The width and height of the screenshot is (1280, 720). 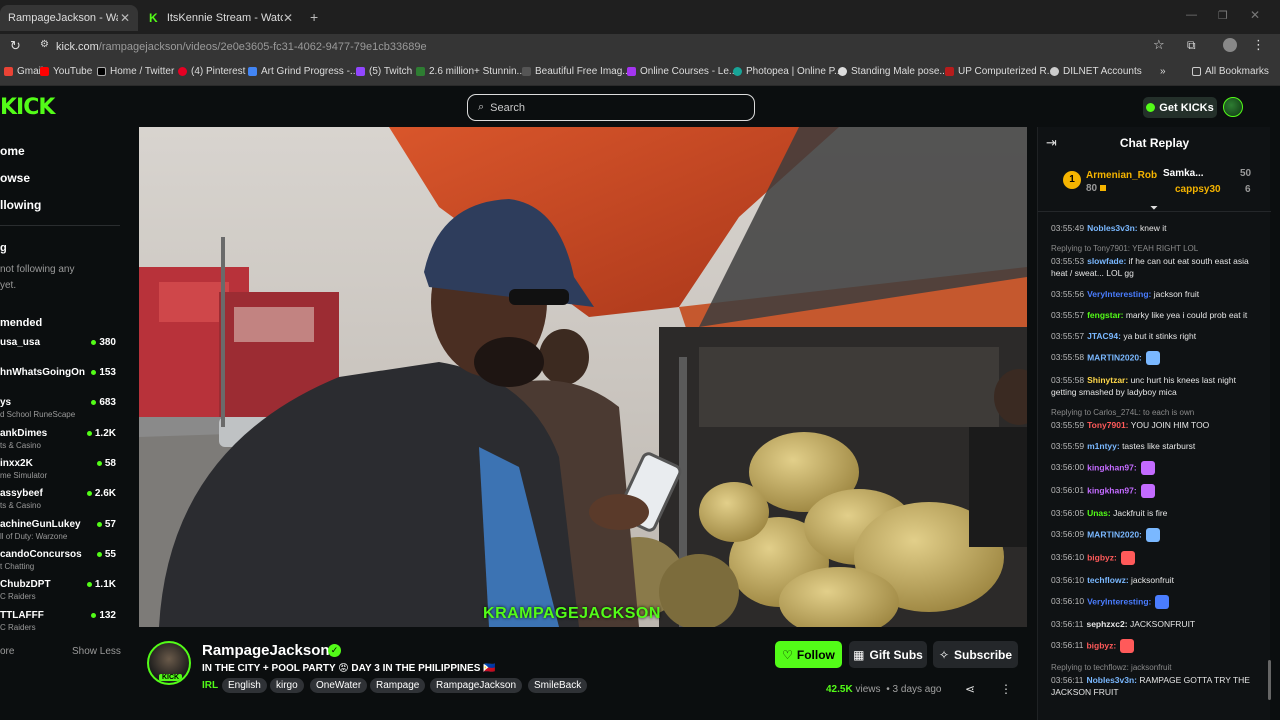 I want to click on recommended-channel: achineGunLukey ll of Duty: Warzone 57, so click(x=60, y=532).